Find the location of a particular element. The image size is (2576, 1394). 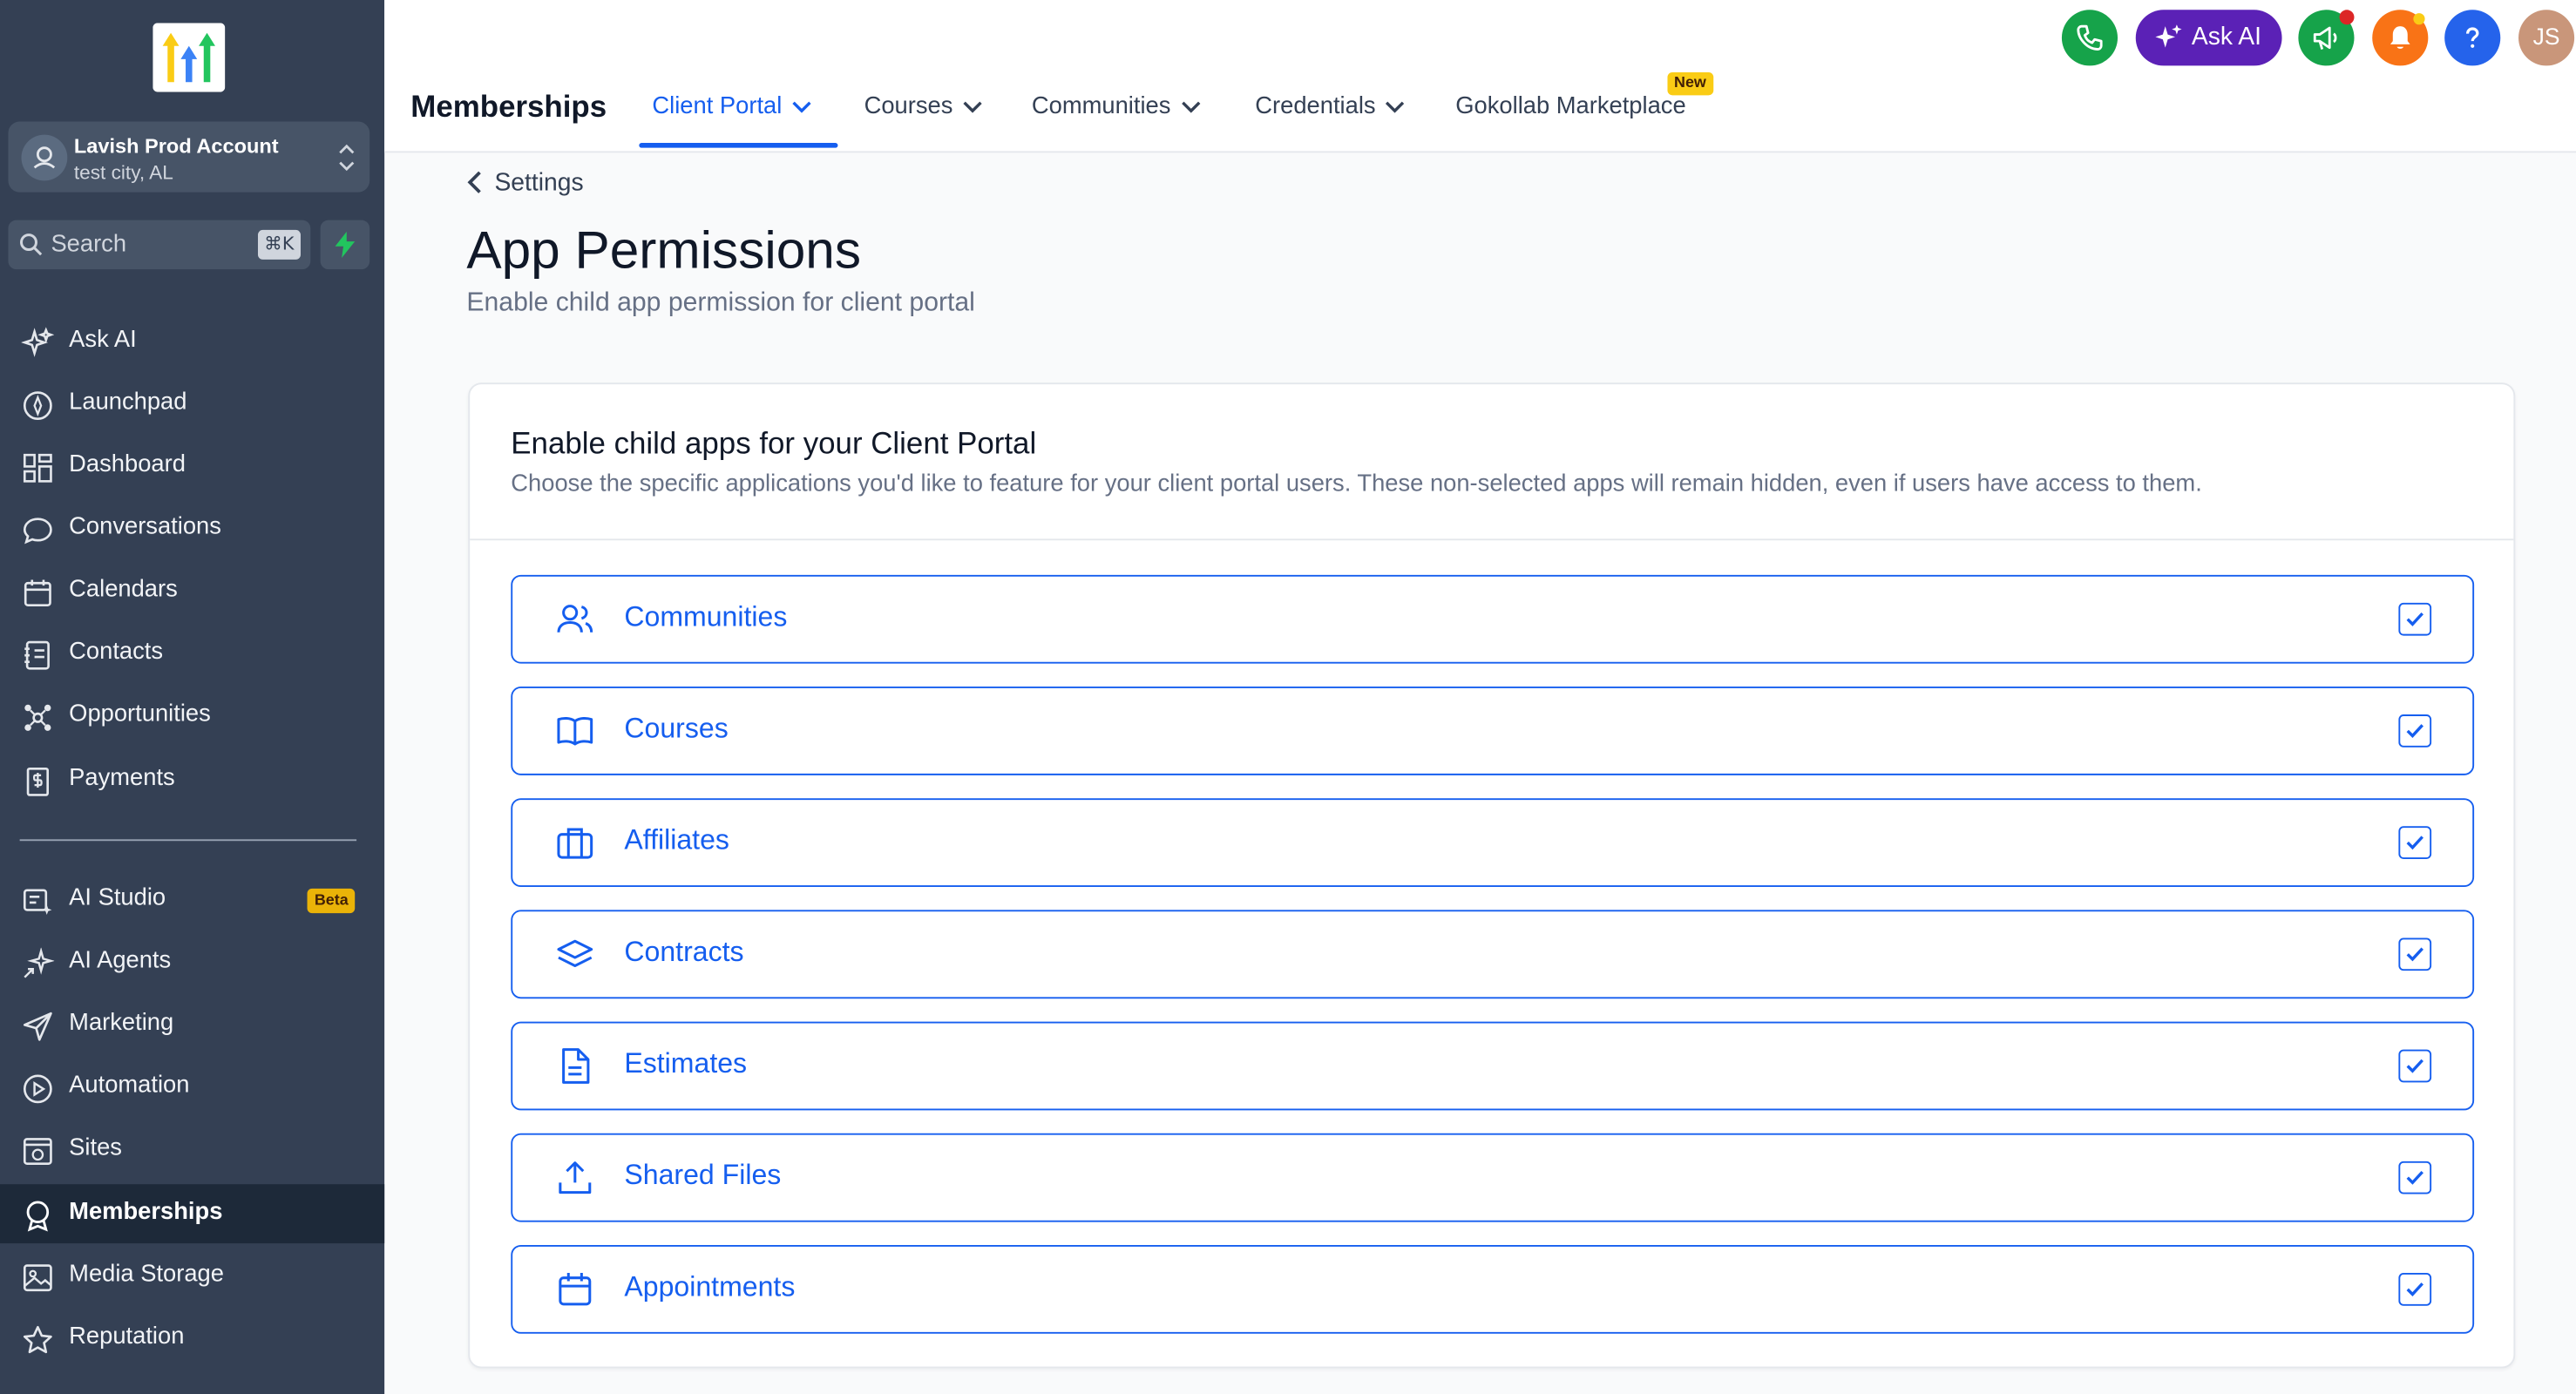

image-icon is located at coordinates (38, 1278).